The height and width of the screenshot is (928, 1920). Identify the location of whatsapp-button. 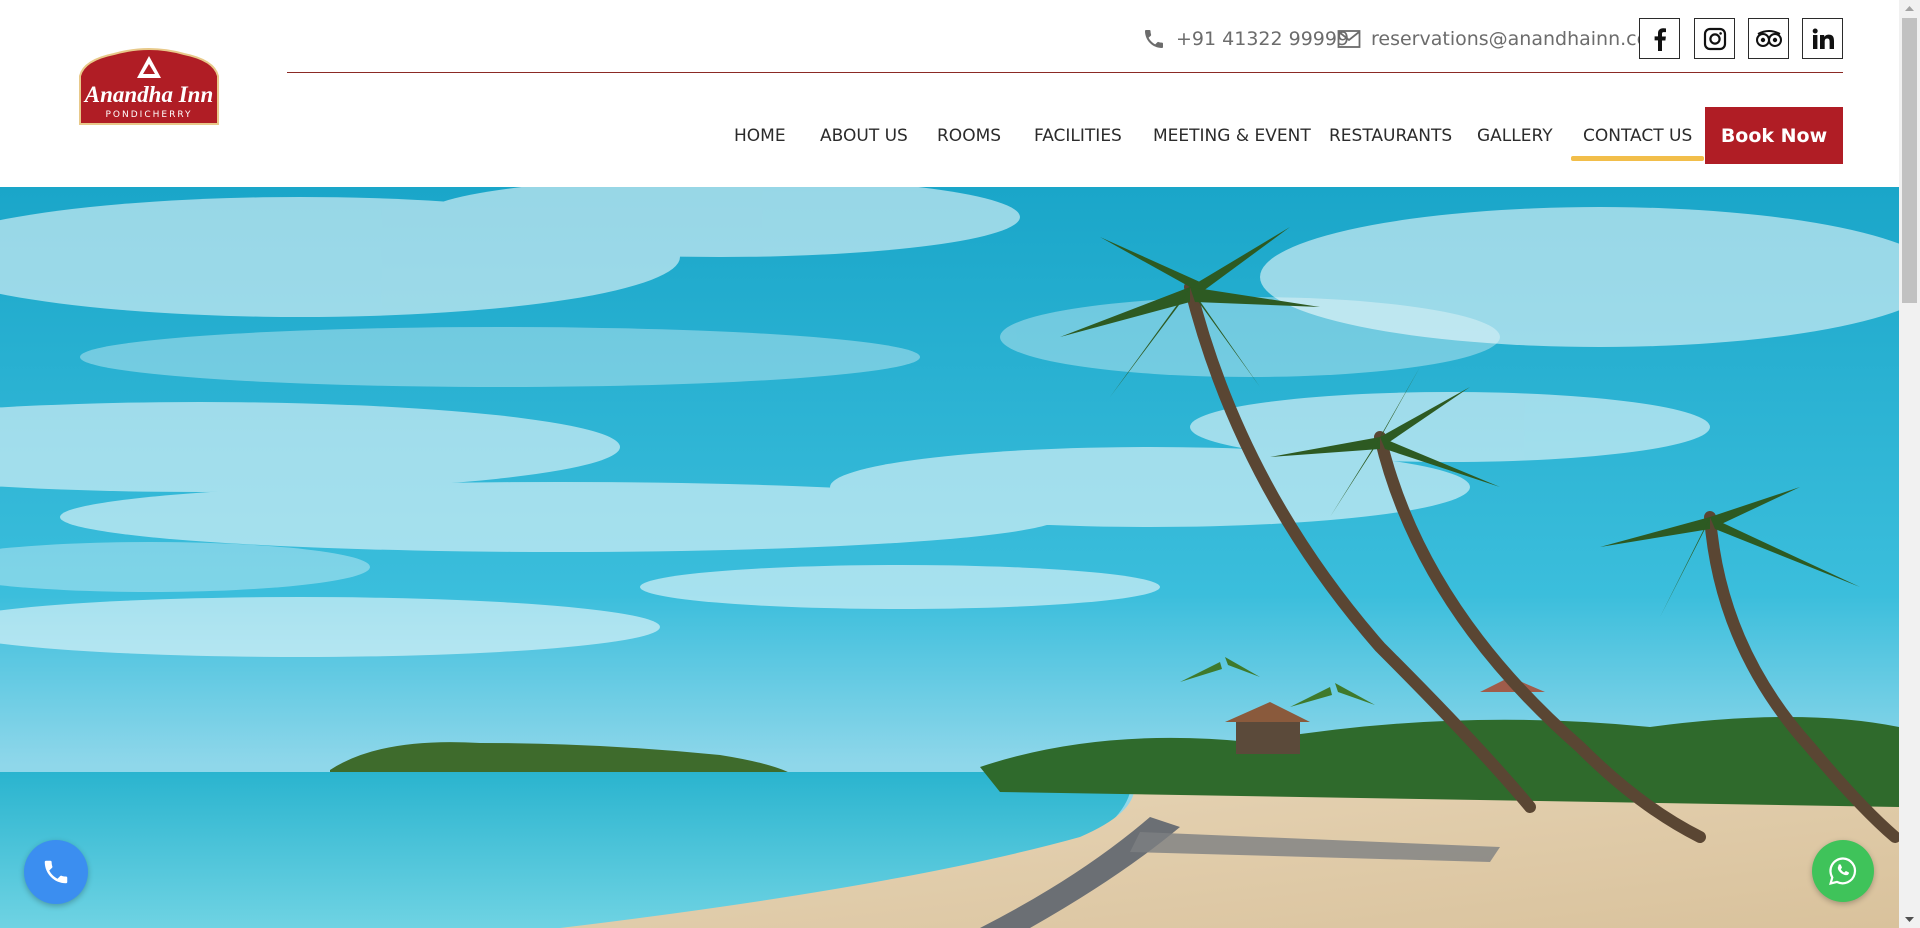
(1843, 871).